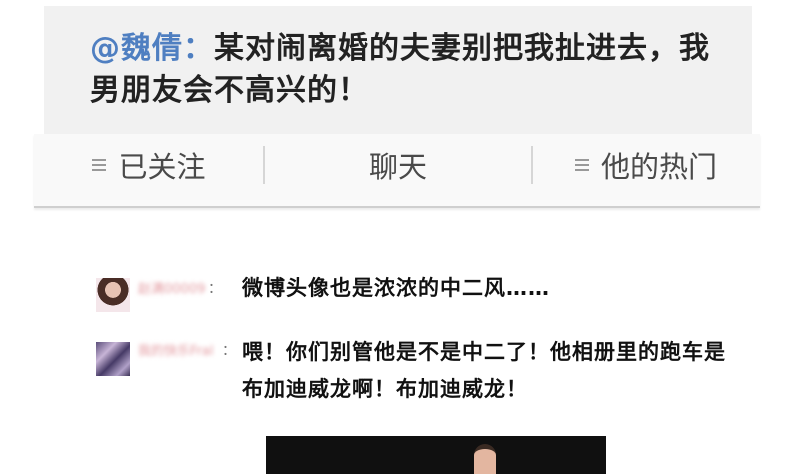 The height and width of the screenshot is (474, 800). What do you see at coordinates (410, 70) in the screenshot?
I see `post-content: @魏倩：某对闹离婚的夫妻别把我扯进去，我男朋友会不高兴的！` at bounding box center [410, 70].